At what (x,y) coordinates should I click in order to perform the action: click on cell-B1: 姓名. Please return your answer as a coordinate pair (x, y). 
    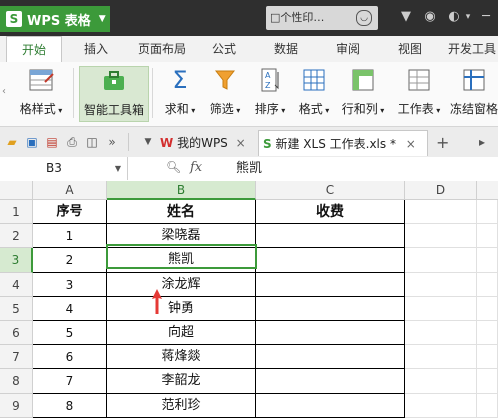
    Looking at the image, I should click on (181, 212).